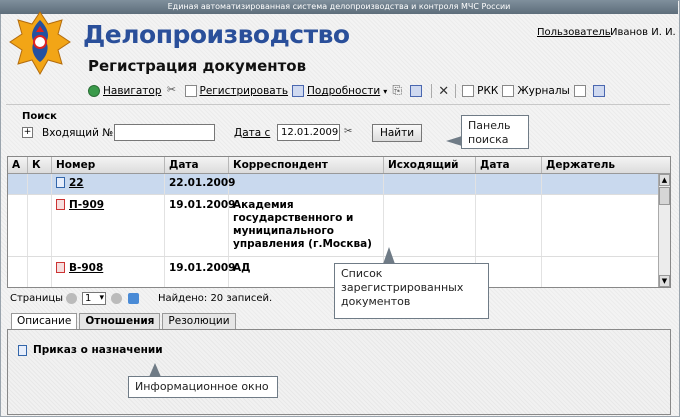 The image size is (680, 417). I want to click on col-holder: Держатель, so click(606, 165).